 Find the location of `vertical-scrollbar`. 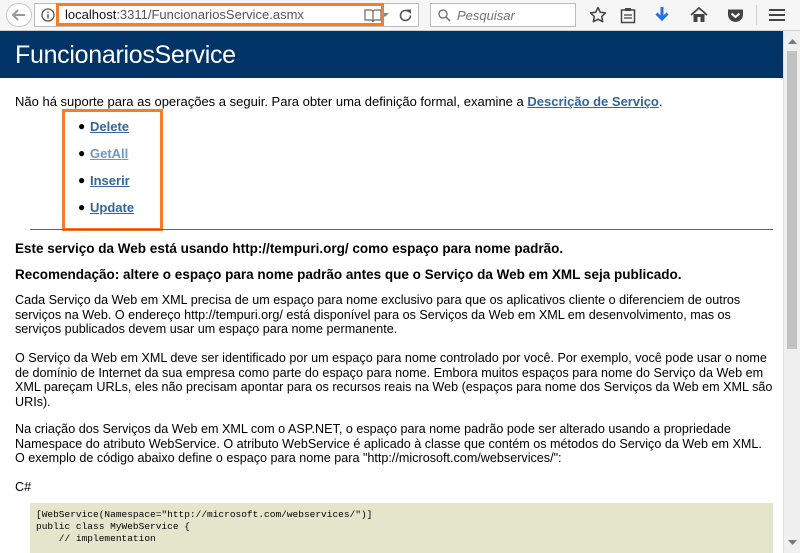

vertical-scrollbar is located at coordinates (791, 292).